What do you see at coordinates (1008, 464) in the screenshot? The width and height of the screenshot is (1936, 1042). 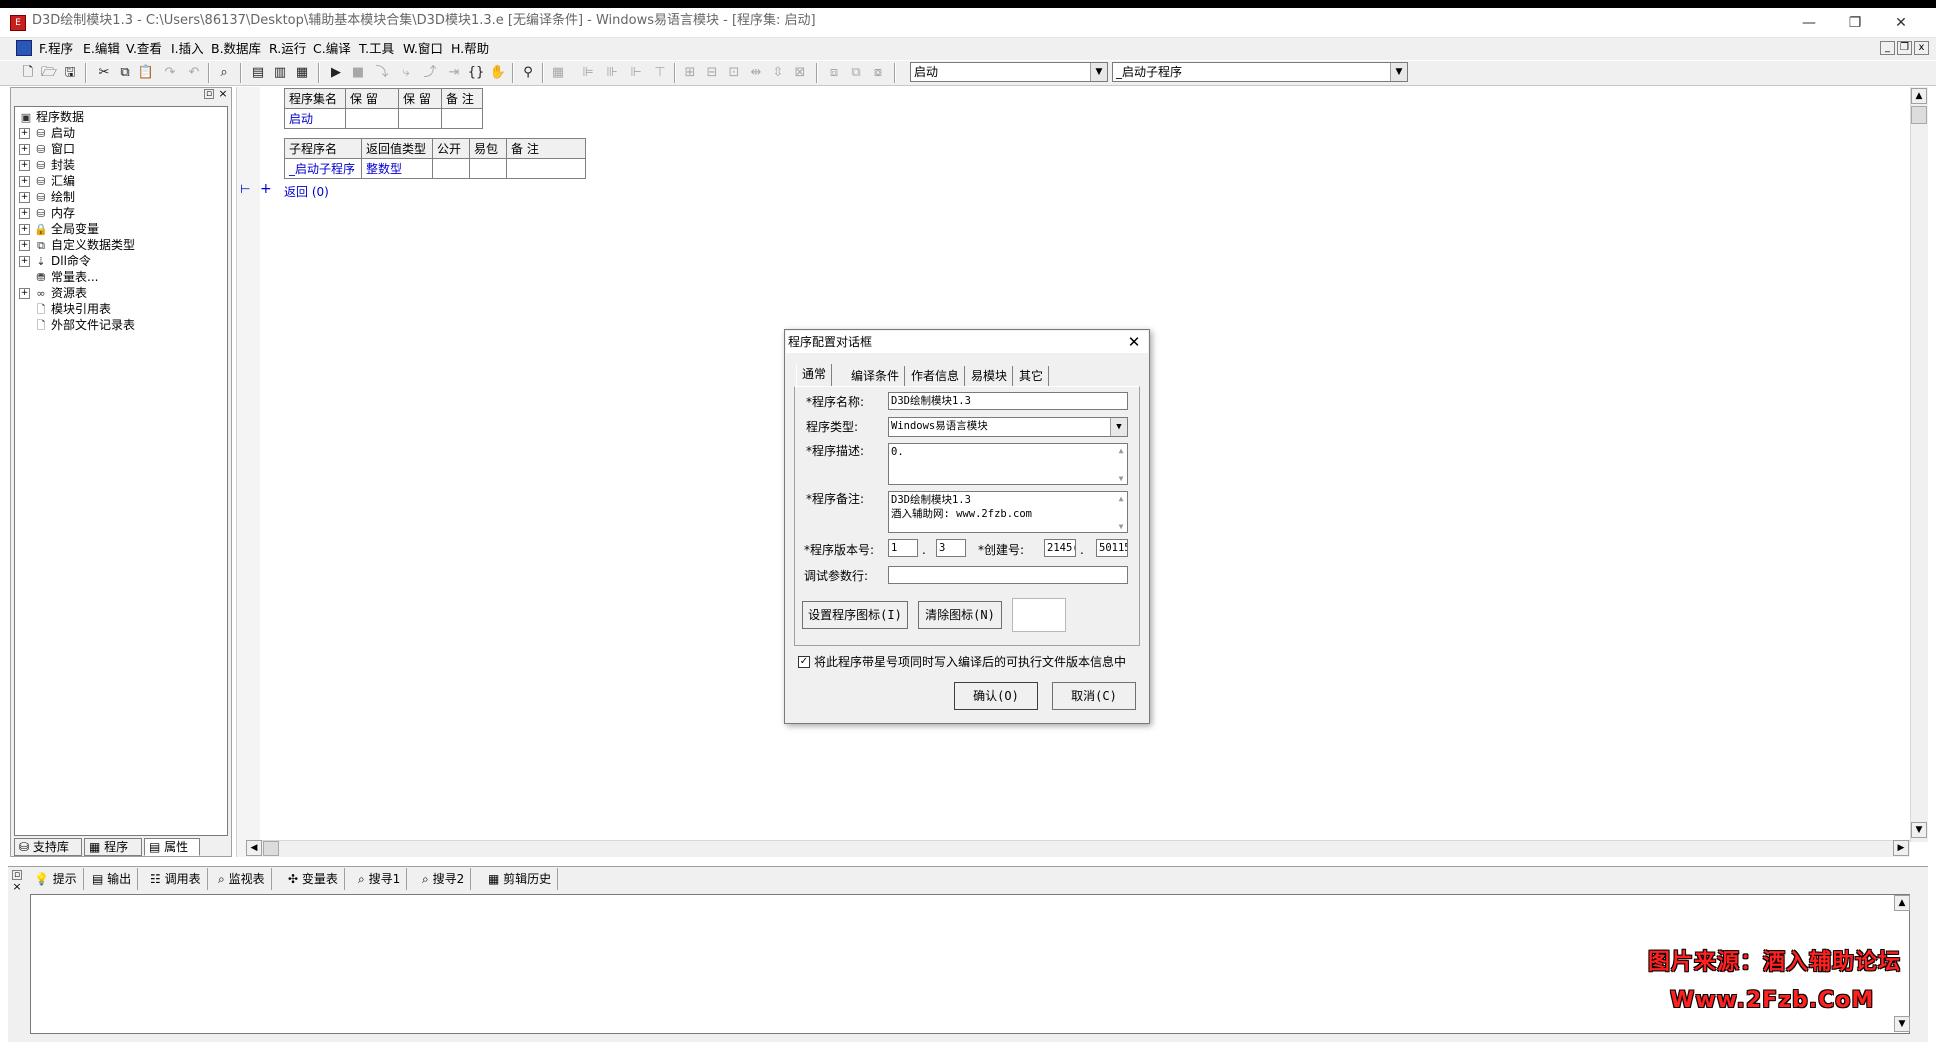 I see `program-desc-textarea: 0. ▲ ▼` at bounding box center [1008, 464].